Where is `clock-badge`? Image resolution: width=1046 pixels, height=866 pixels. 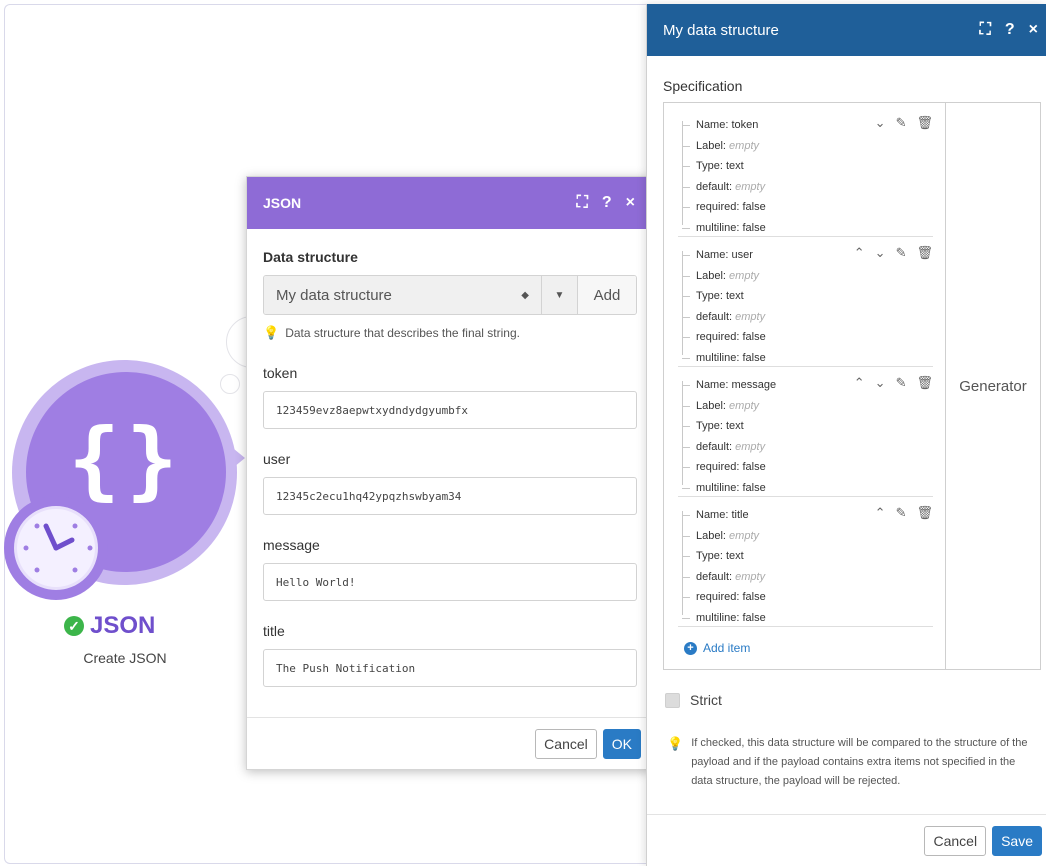
clock-badge is located at coordinates (56, 548).